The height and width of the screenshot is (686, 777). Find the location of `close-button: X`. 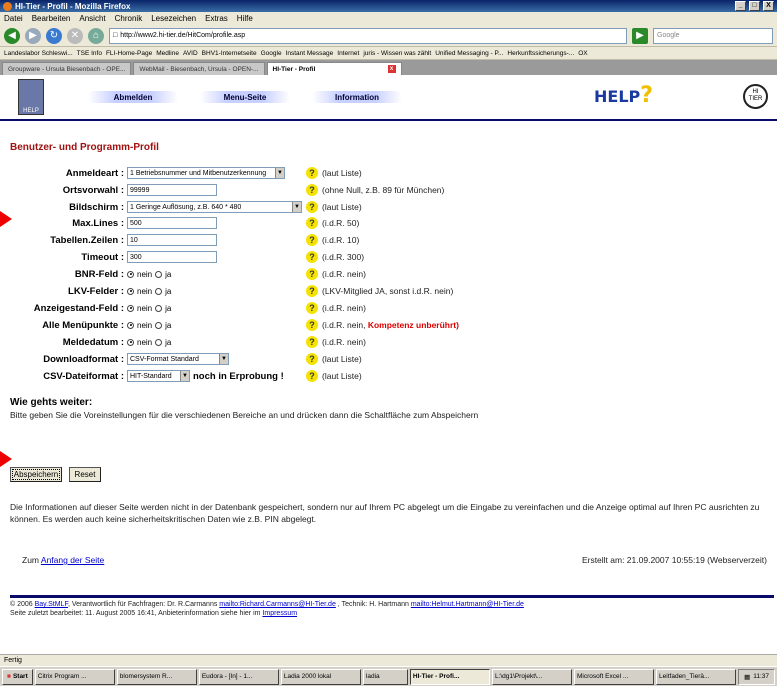

close-button: X is located at coordinates (768, 6).